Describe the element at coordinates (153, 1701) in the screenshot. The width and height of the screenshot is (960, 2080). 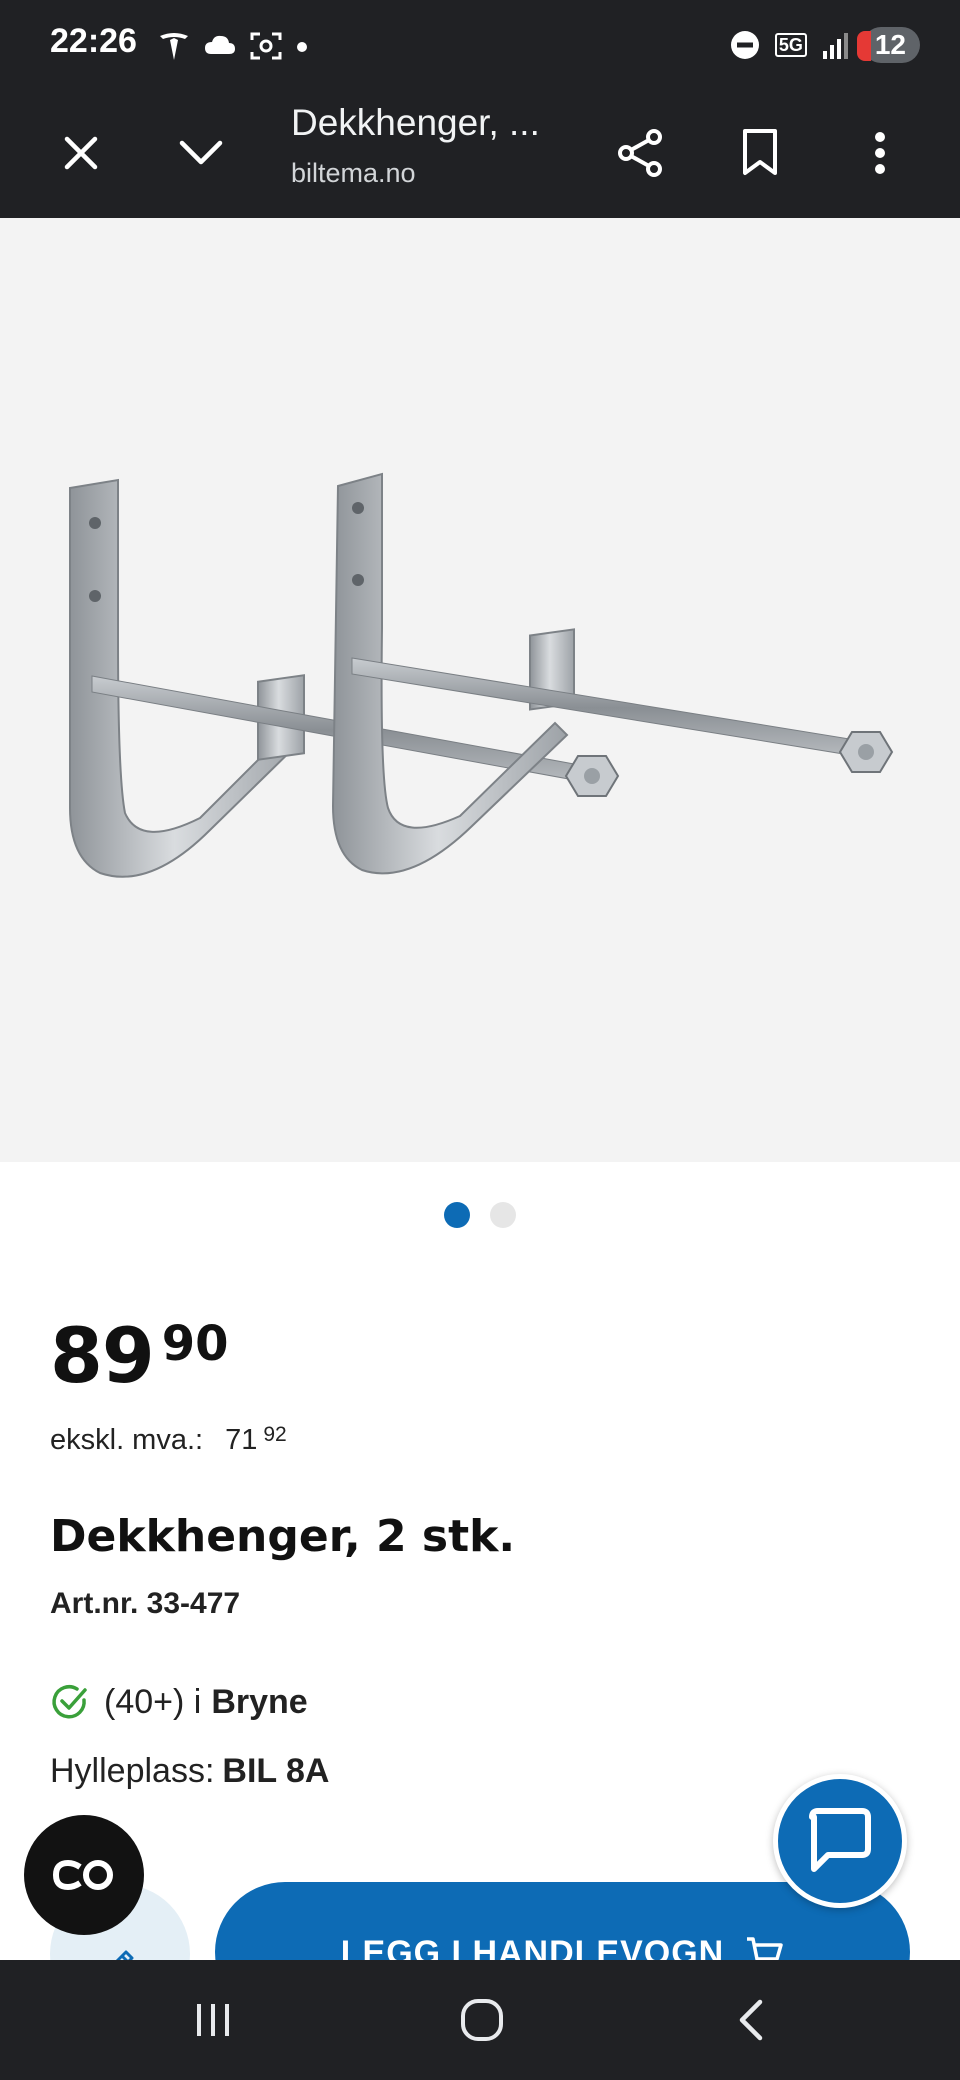
I see `stock-count: (40+) i` at that location.